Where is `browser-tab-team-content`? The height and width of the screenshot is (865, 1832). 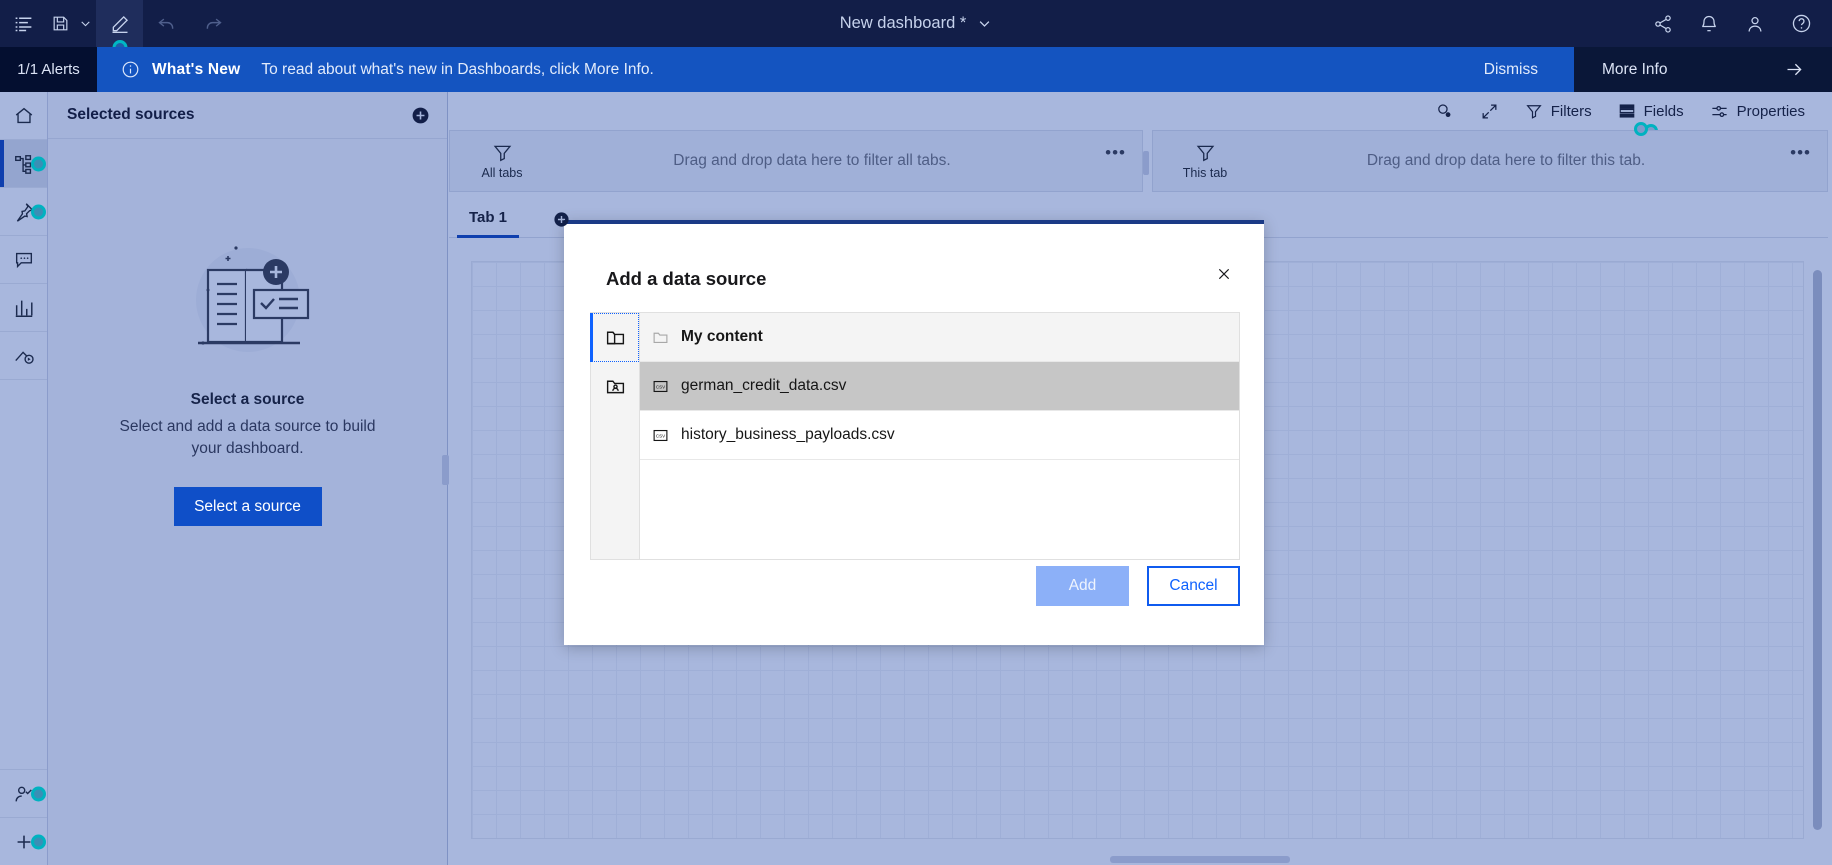
browser-tab-team-content is located at coordinates (615, 386).